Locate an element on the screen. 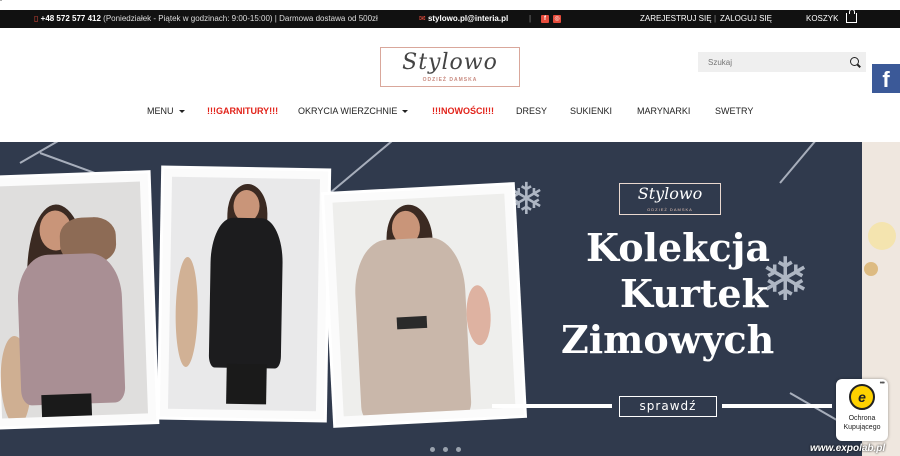 The image size is (900, 456). envelope-icon: ✉ is located at coordinates (422, 18).